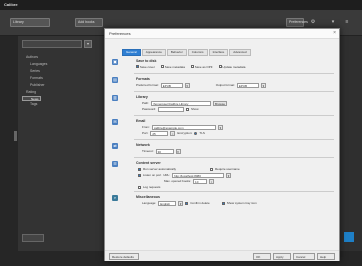 The image size is (362, 266). I want to click on show-password-label: Show, so click(195, 109).